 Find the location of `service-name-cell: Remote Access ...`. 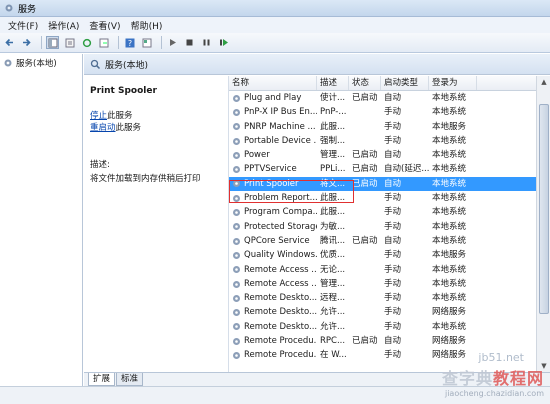

service-name-cell: Remote Access ... is located at coordinates (273, 284).